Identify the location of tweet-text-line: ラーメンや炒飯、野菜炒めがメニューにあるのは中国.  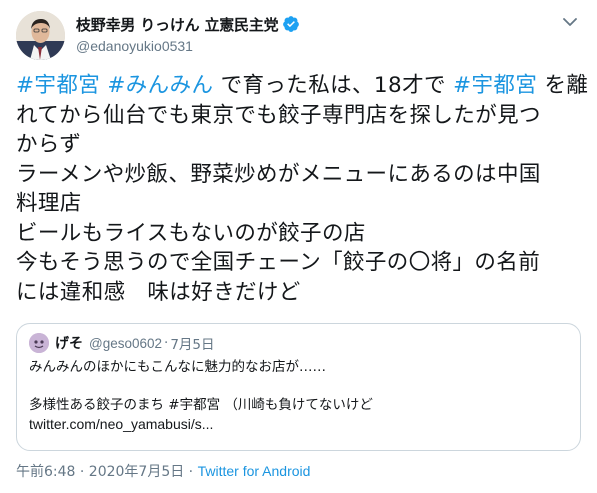
(298, 175).